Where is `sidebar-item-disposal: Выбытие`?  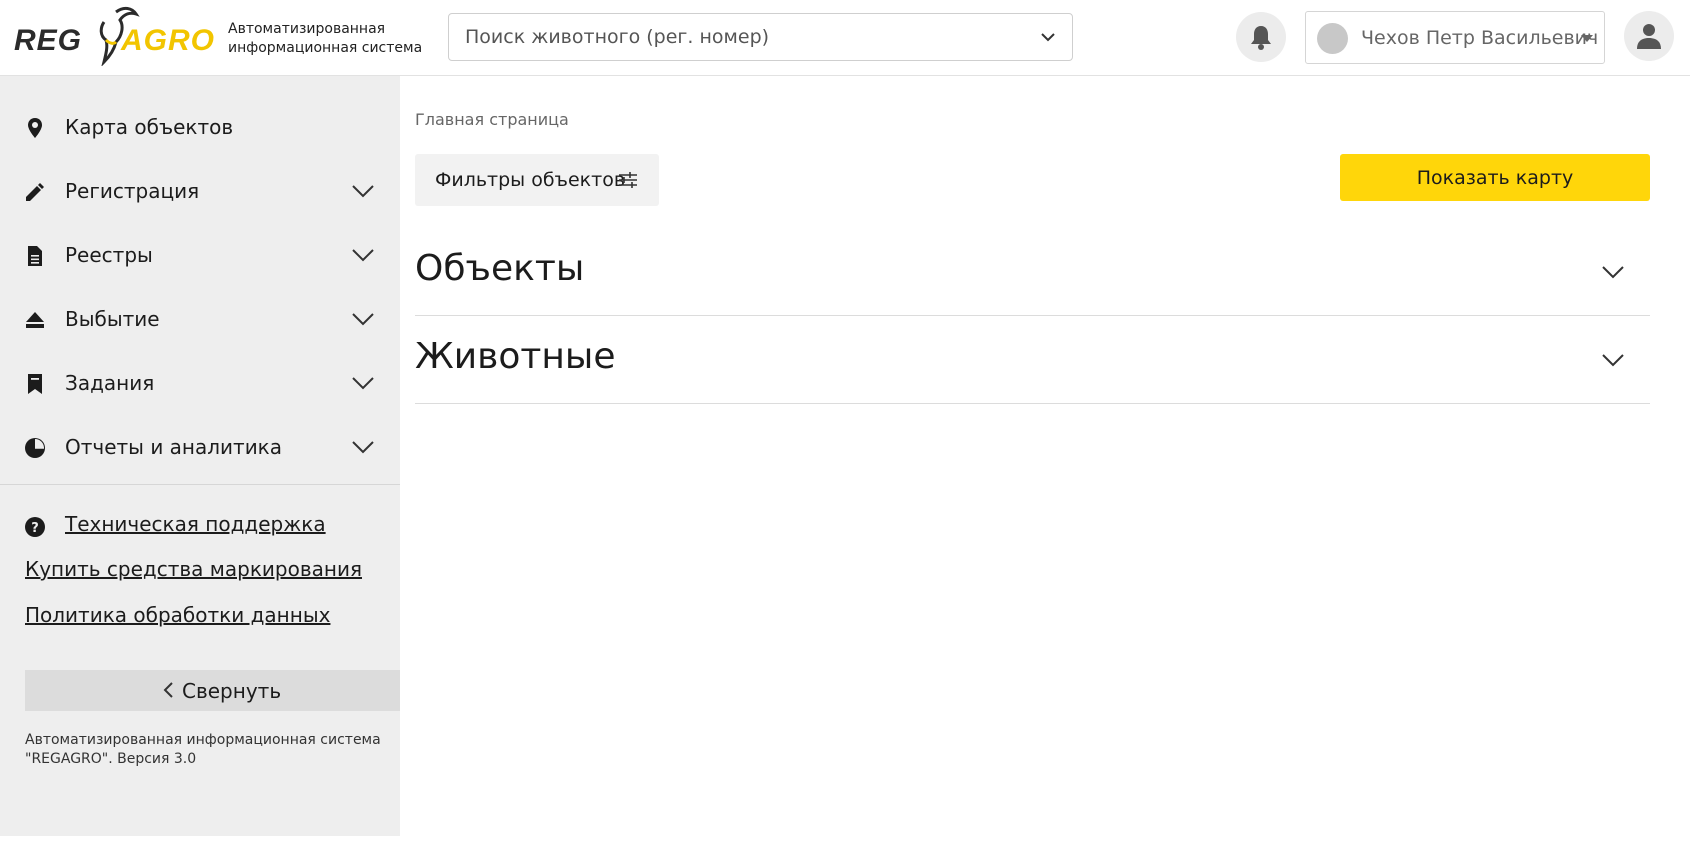
sidebar-item-disposal: Выбытие is located at coordinates (200, 319).